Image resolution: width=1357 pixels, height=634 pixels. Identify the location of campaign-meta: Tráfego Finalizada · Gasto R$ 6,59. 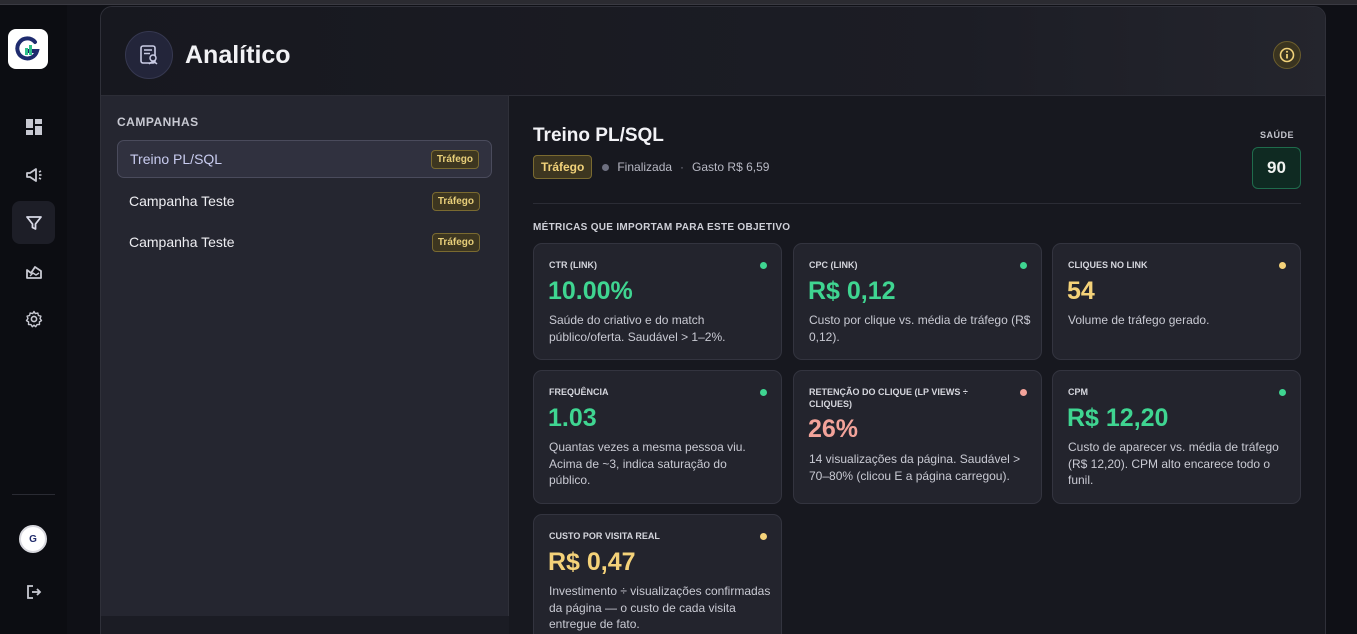
(651, 167).